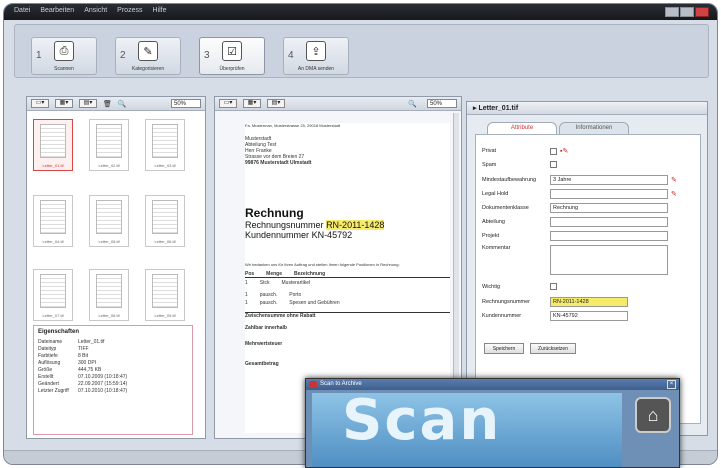  I want to click on thumbnail: Letter_09.tif, so click(165, 295).